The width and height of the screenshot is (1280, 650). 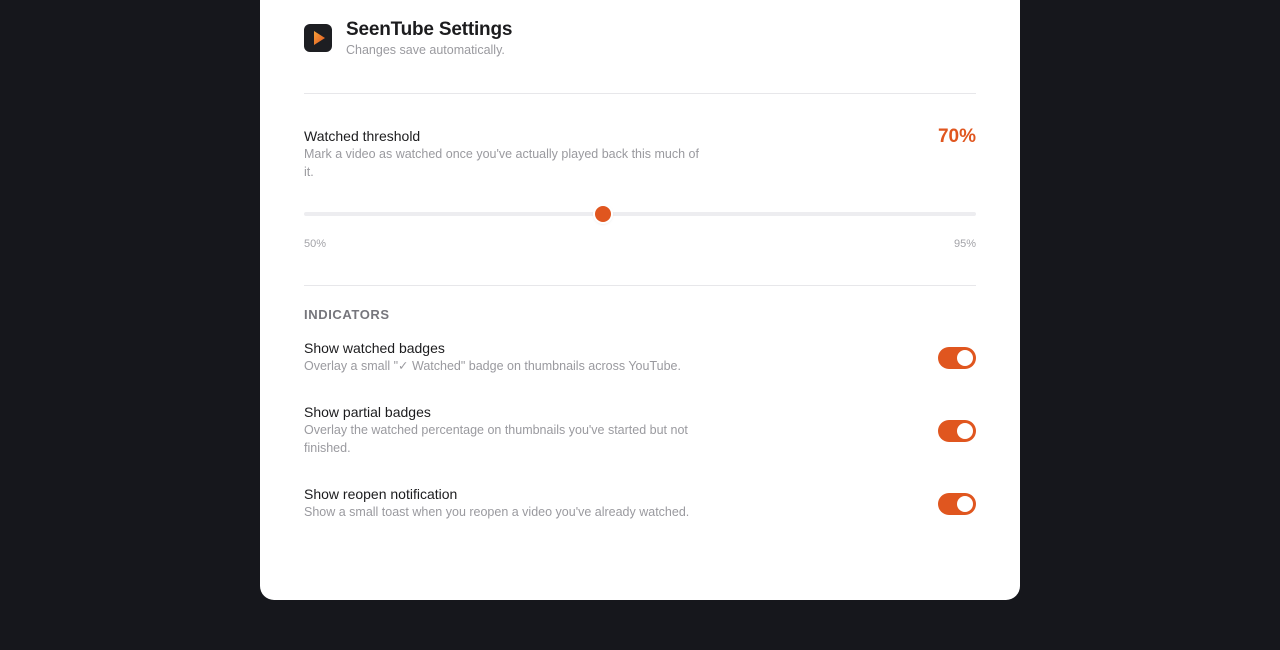 I want to click on threshold-label: Watched threshold, so click(x=362, y=136).